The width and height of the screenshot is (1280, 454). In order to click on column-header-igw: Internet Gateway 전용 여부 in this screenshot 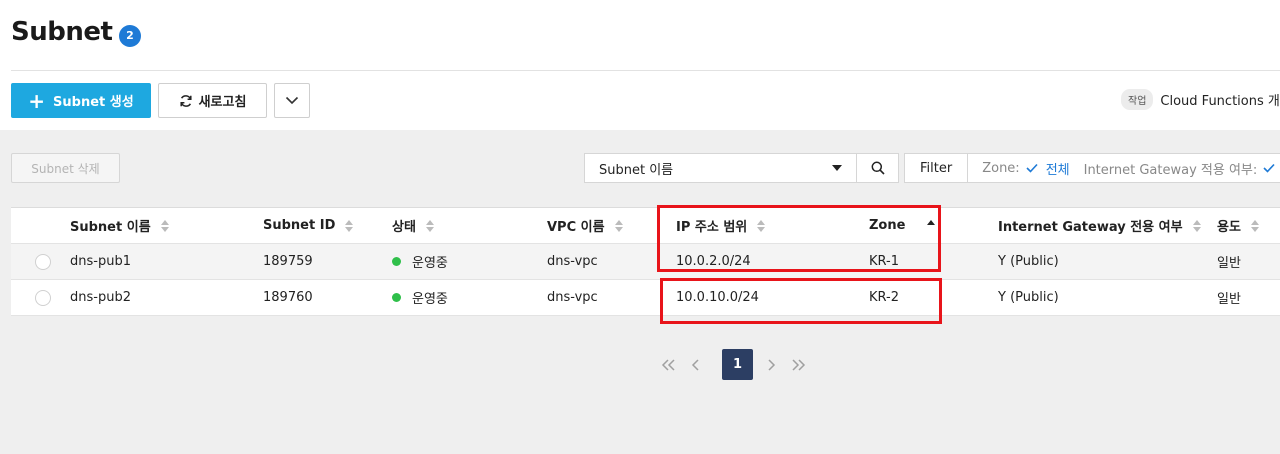, I will do `click(1099, 225)`.